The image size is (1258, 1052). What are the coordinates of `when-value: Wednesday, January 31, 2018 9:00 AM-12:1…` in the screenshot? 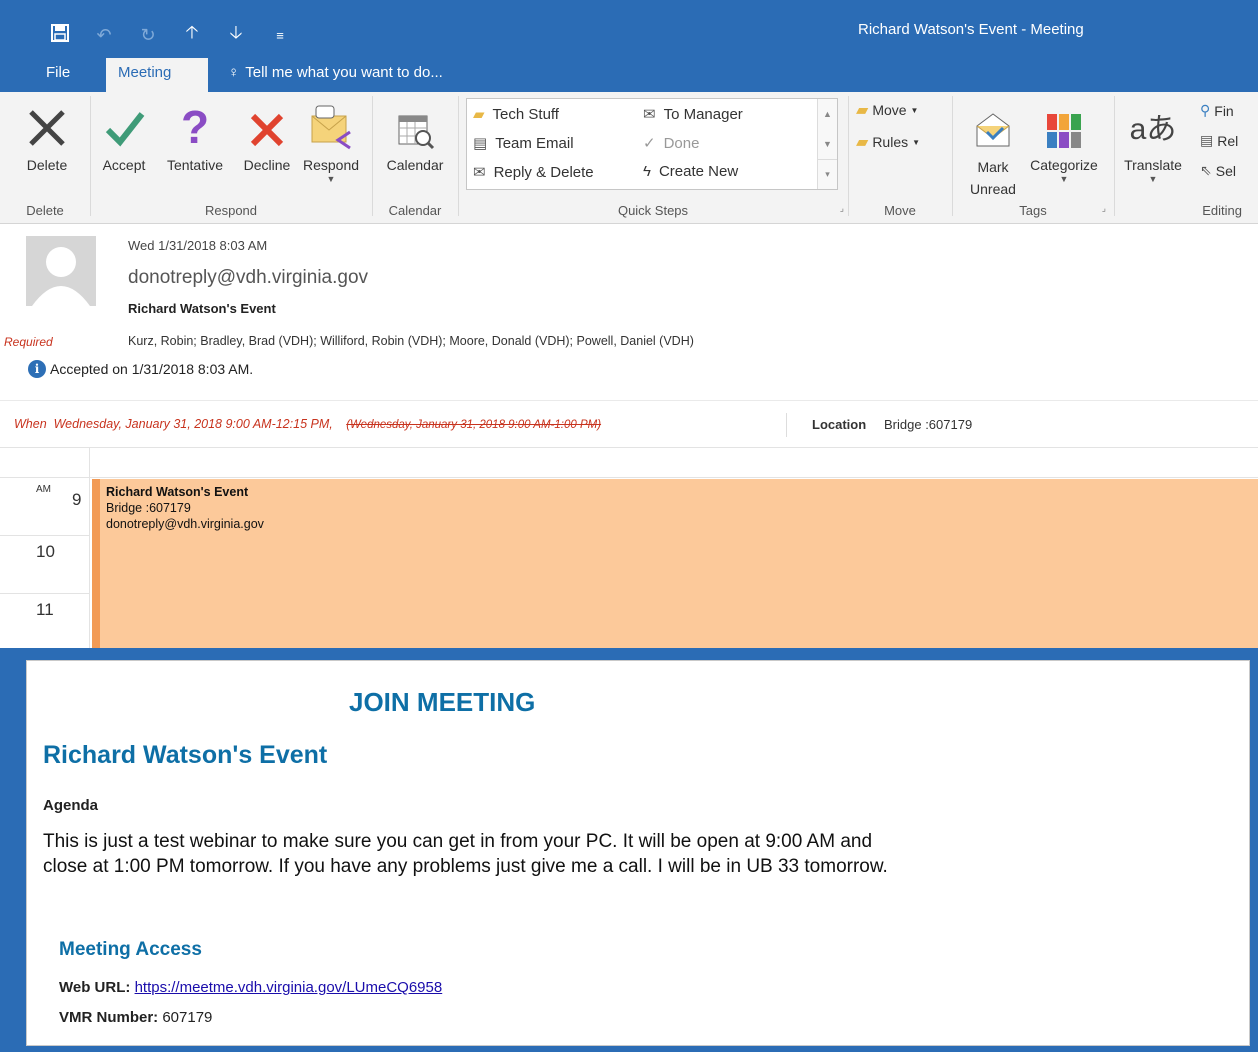 It's located at (193, 424).